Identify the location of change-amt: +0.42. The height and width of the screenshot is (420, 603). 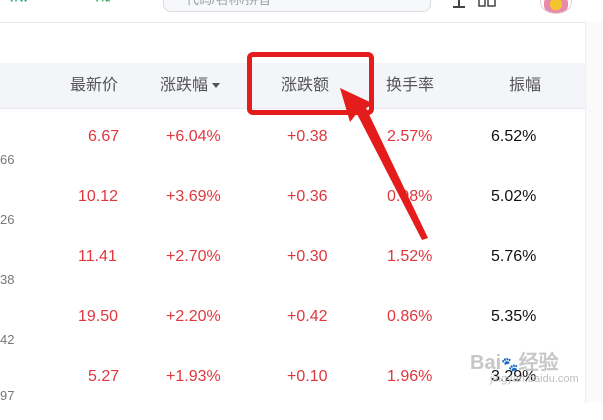
(307, 316).